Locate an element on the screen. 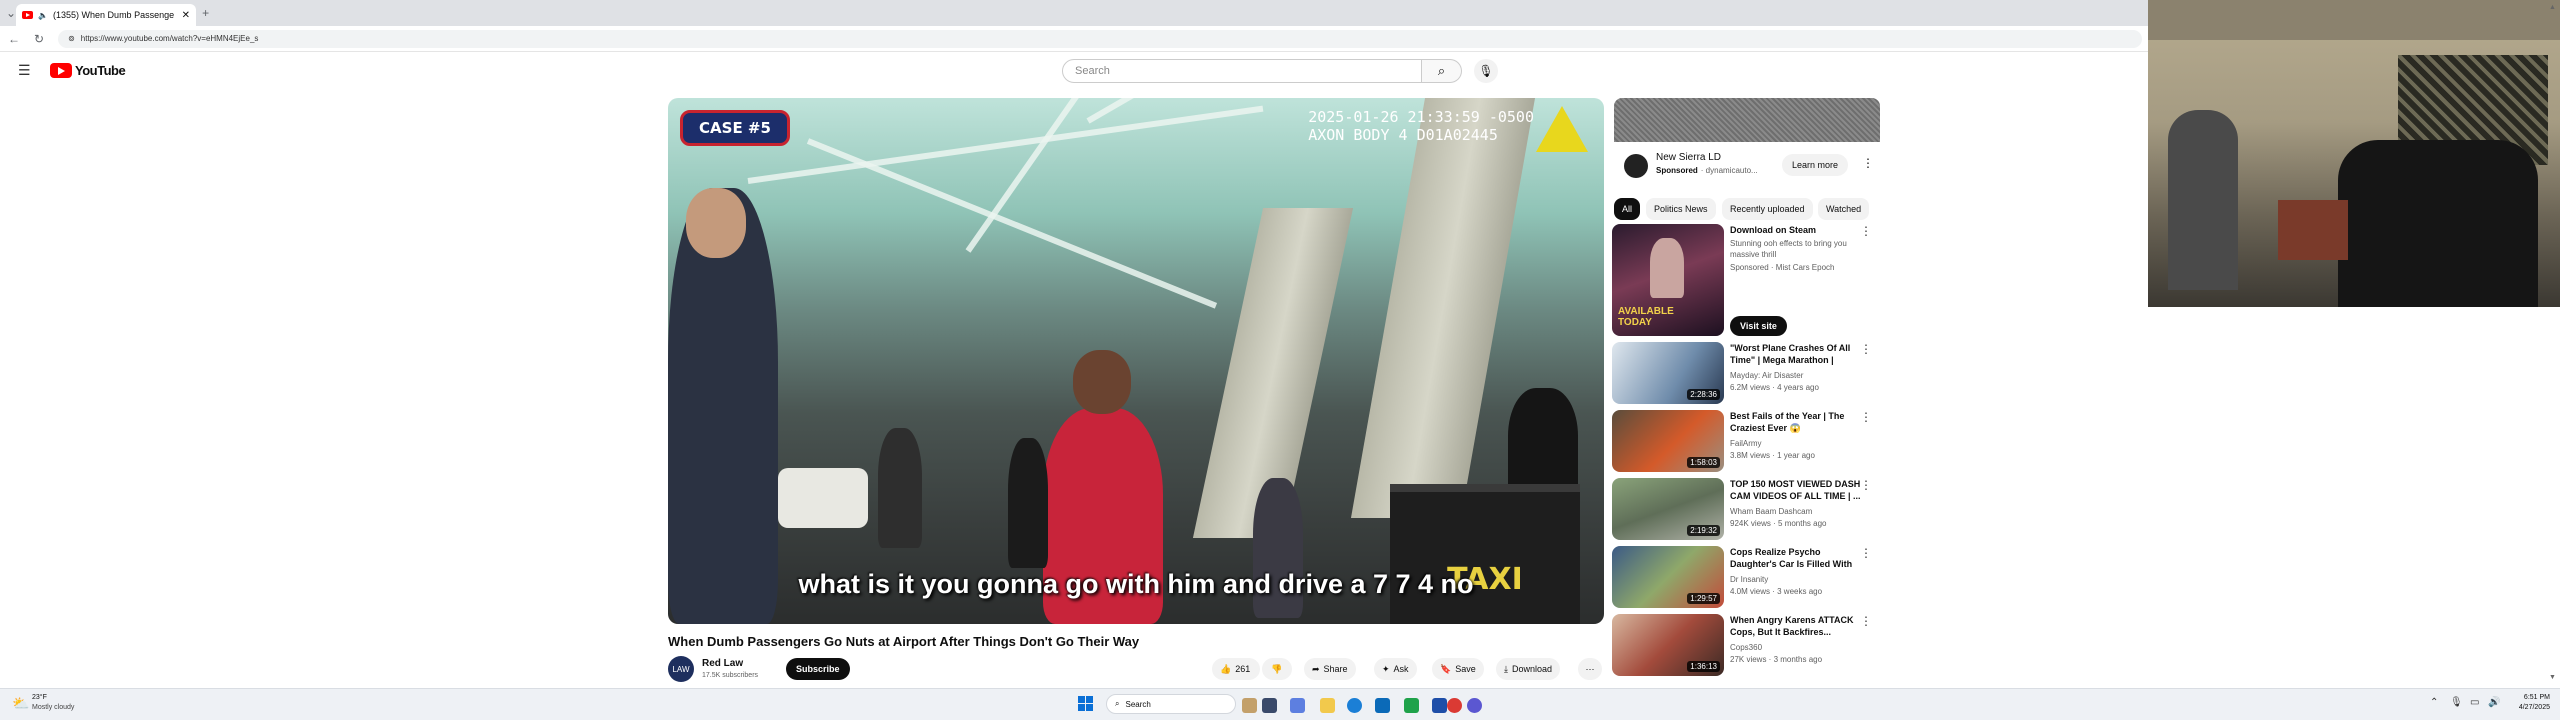  weather-icon: ⛅ is located at coordinates (20, 703).